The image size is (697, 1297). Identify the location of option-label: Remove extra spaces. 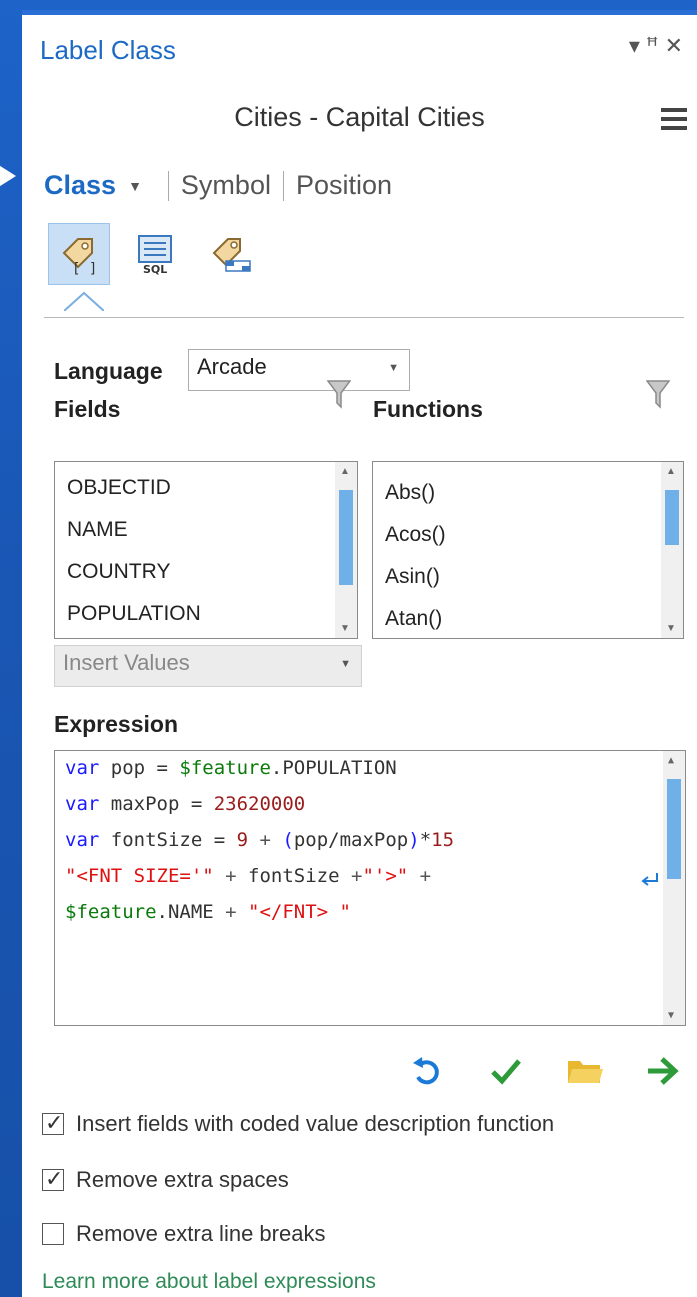
(182, 1179).